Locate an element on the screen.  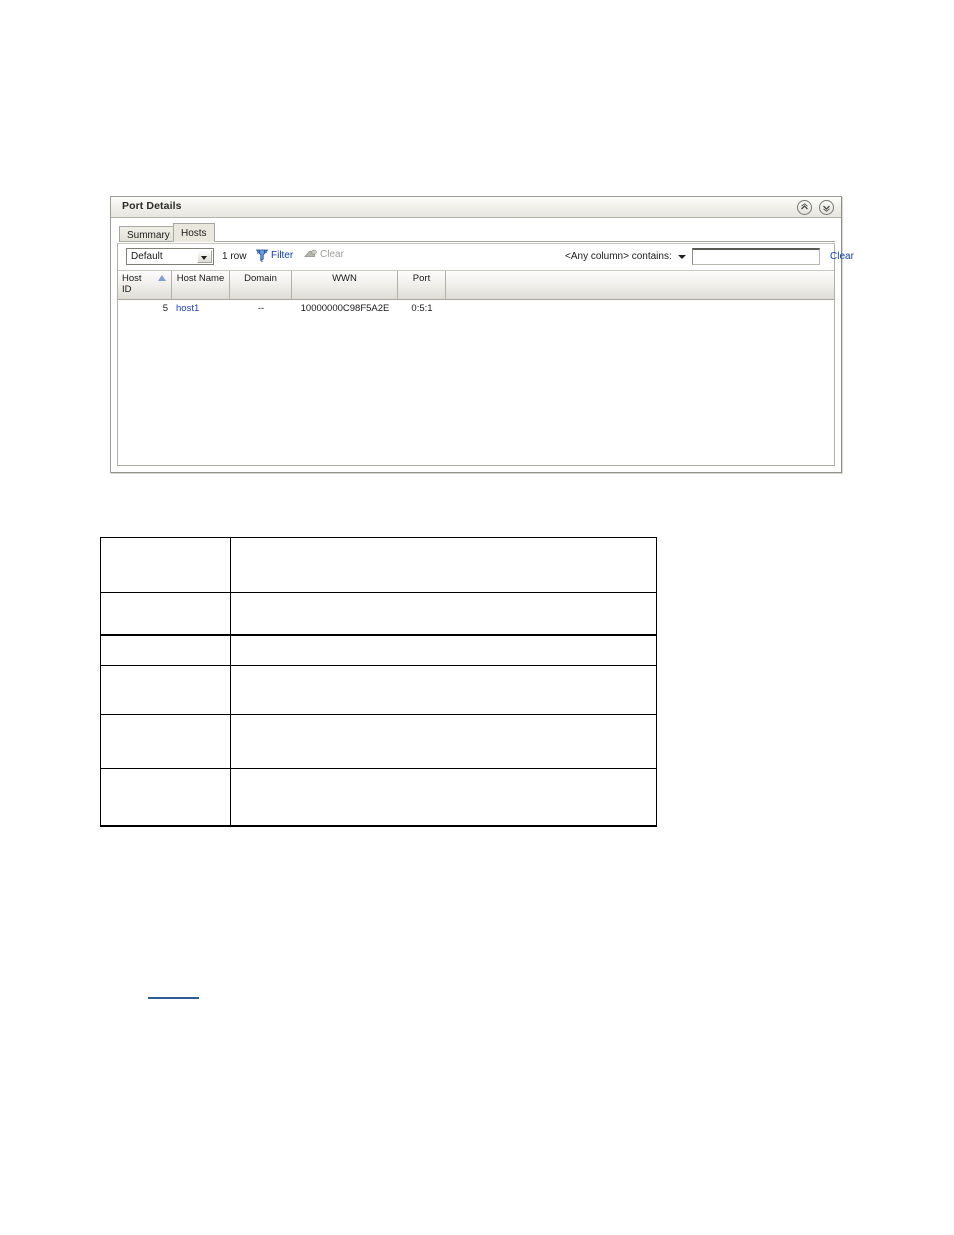
tab-hosts: Hosts is located at coordinates (194, 232).